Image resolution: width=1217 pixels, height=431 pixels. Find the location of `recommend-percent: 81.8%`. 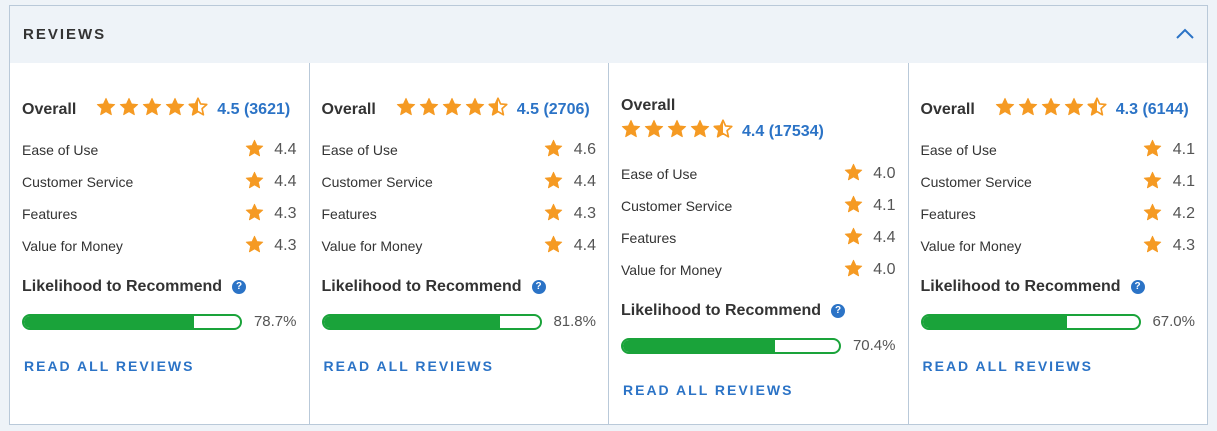

recommend-percent: 81.8% is located at coordinates (574, 321).